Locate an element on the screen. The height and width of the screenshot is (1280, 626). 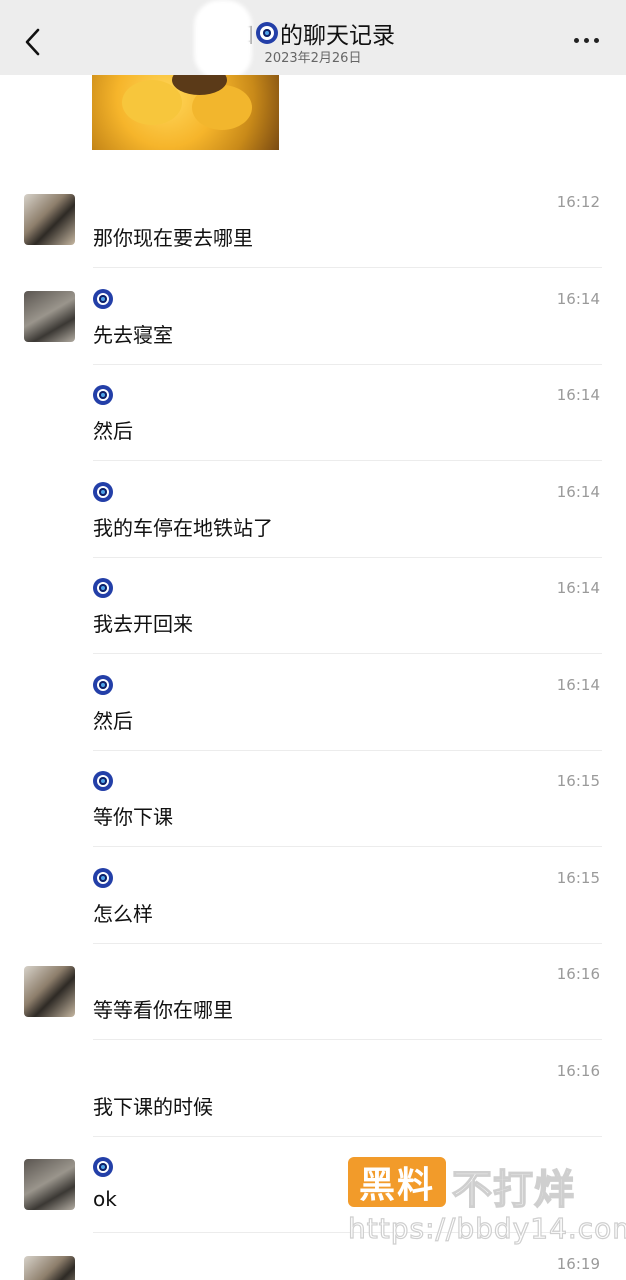
message-text: 我的车停在地铁站了 is located at coordinates (183, 528).